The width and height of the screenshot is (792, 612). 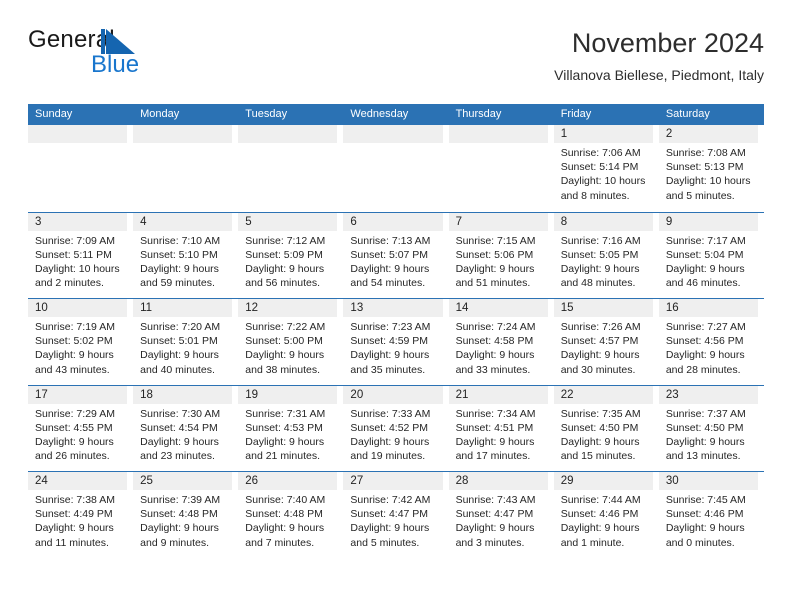 I want to click on day-detail-line: and 5 minutes., so click(x=385, y=542).